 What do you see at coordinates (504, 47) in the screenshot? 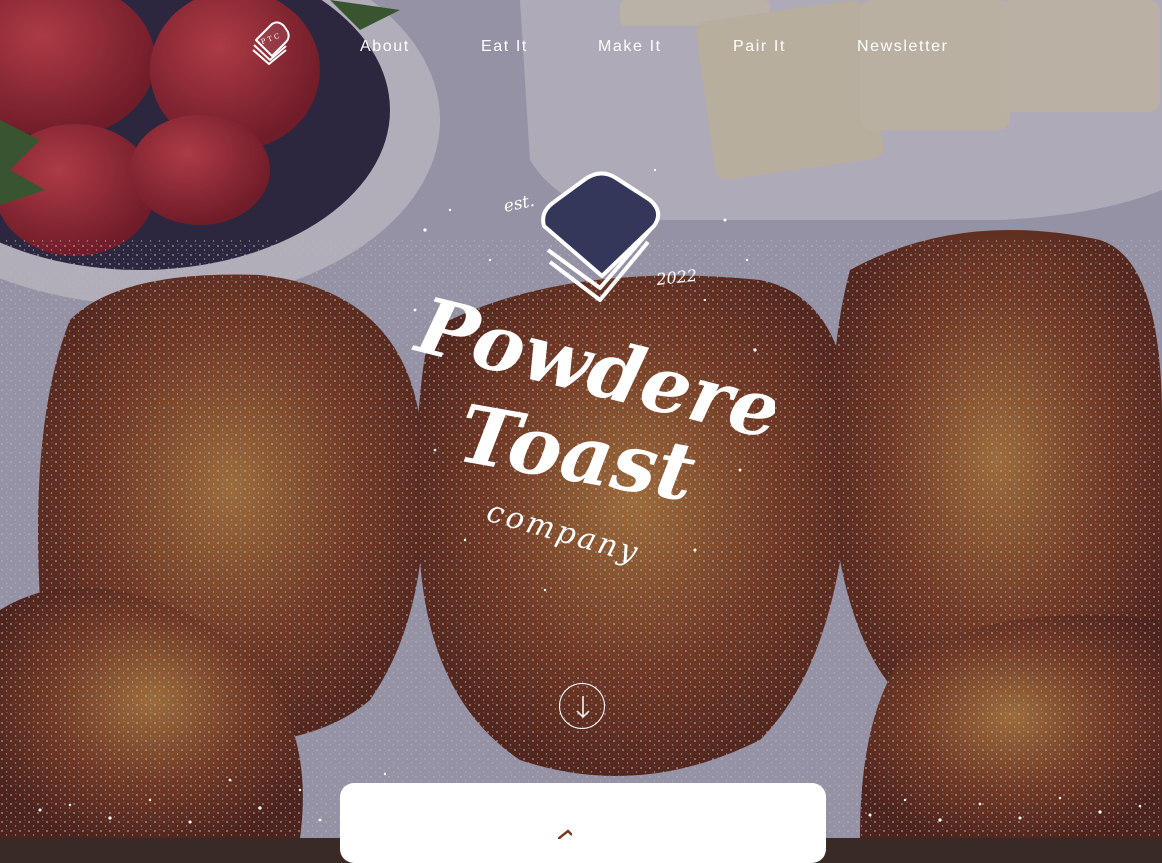
I see `nav-link-eat-it: Eat It` at bounding box center [504, 47].